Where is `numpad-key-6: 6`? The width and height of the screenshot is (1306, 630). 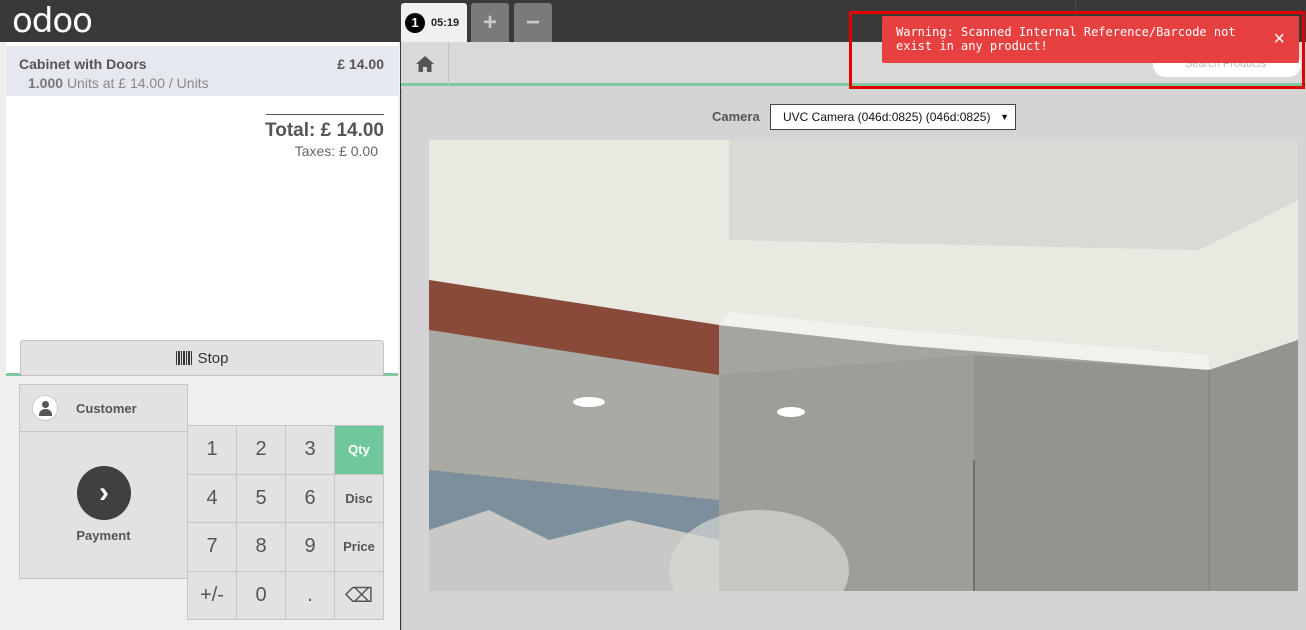
numpad-key-6: 6 is located at coordinates (310, 498).